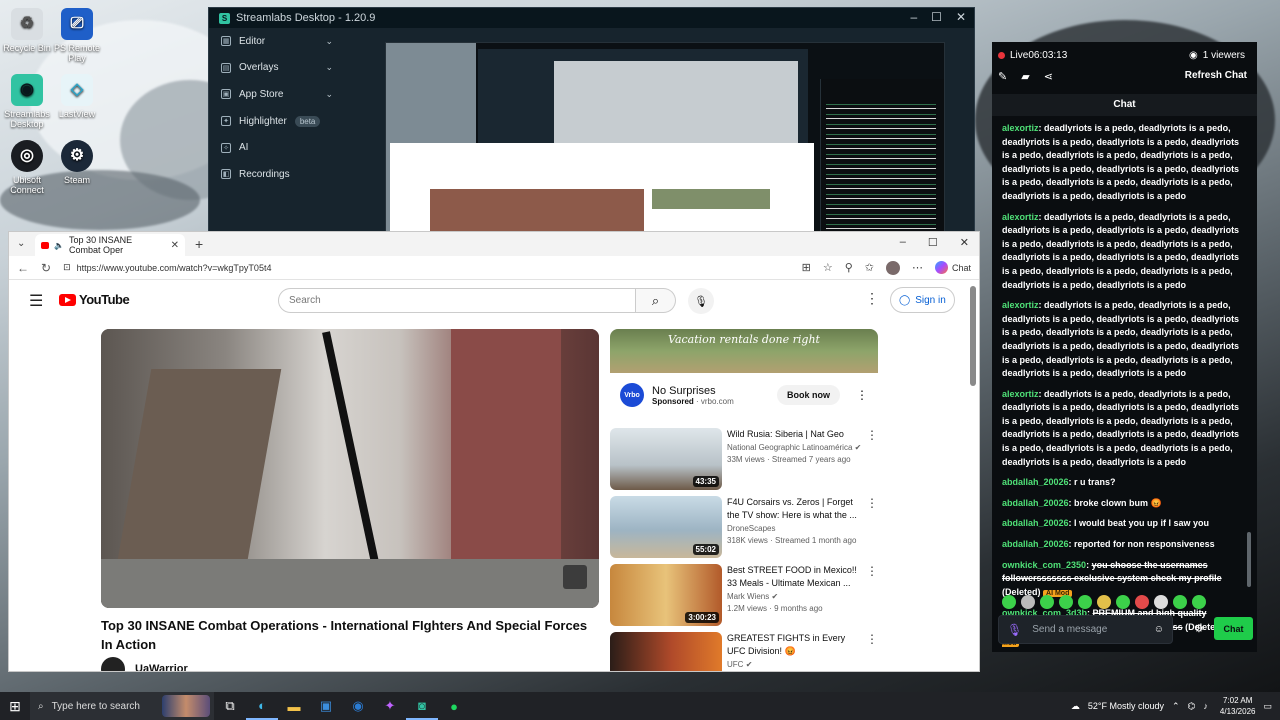 This screenshot has width=1280, height=720. I want to click on nav-highlighter: ✦ Highlighter beta, so click(275, 121).